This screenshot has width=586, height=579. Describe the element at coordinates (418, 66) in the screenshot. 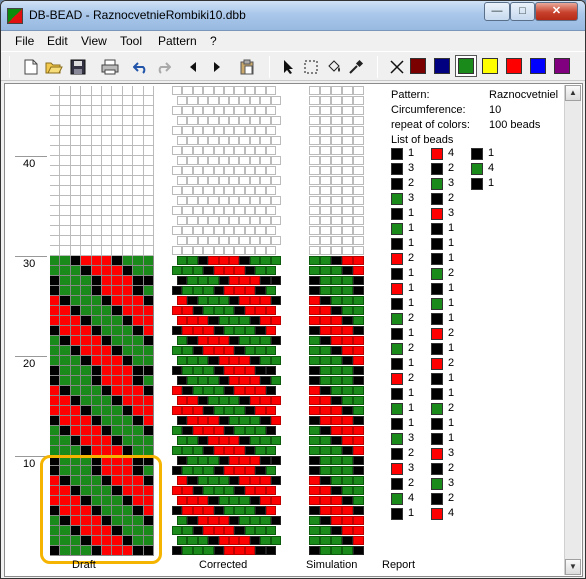

I see `color-swatch` at that location.